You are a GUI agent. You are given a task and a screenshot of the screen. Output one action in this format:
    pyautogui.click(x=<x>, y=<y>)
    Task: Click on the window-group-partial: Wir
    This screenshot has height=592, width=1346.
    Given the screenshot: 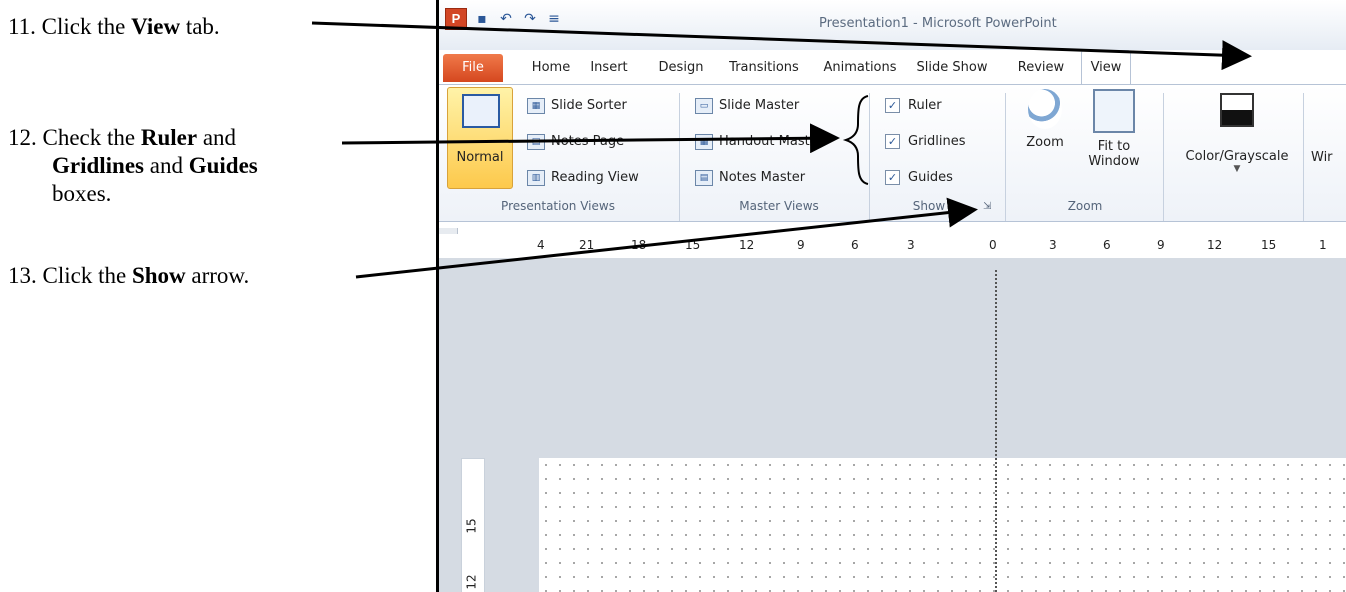 What is the action you would take?
    pyautogui.click(x=1322, y=158)
    